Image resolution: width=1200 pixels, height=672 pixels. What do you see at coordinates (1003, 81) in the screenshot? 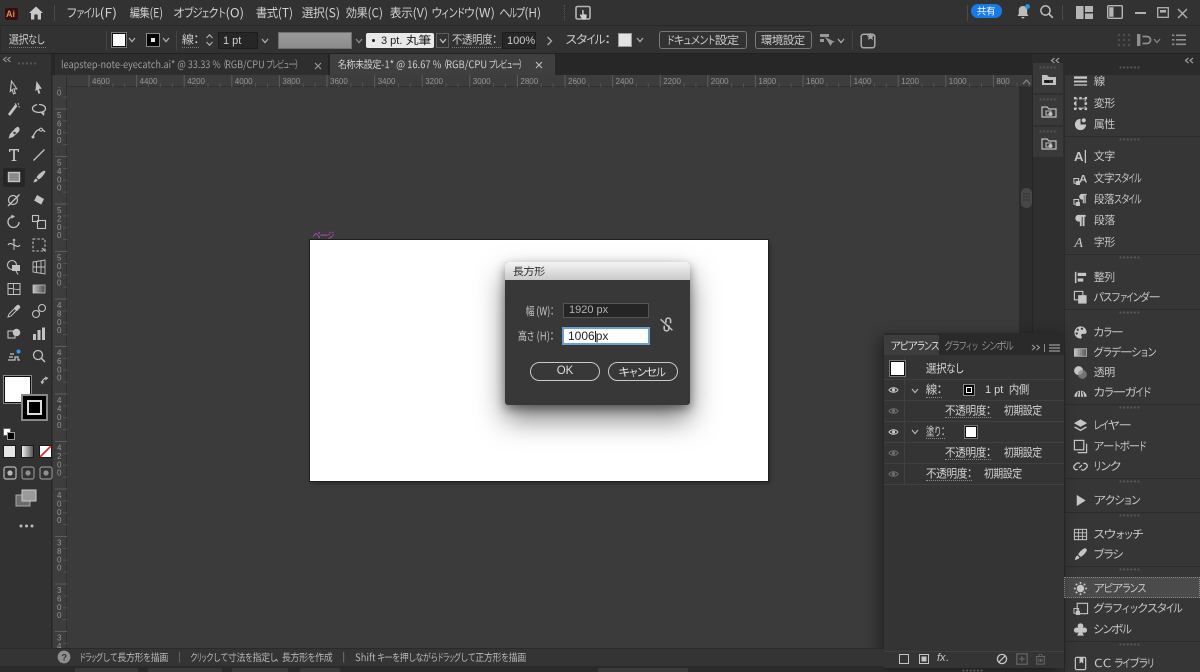
I see `svg-text: 800` at bounding box center [1003, 81].